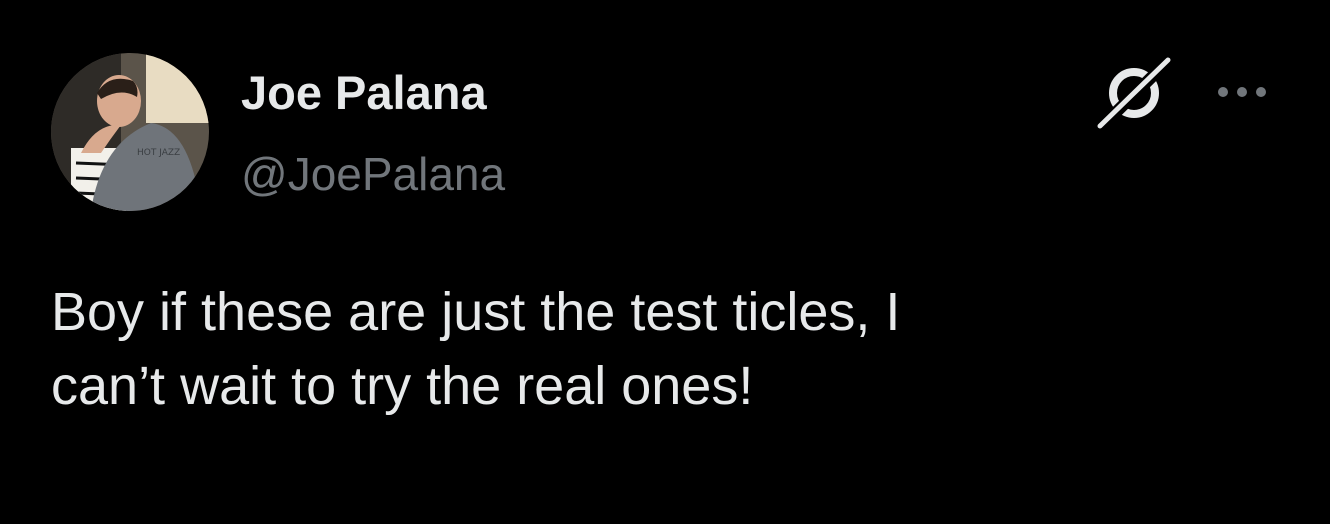  What do you see at coordinates (402, 386) in the screenshot?
I see `tweet-text-line: can’t wait to try the real ones!` at bounding box center [402, 386].